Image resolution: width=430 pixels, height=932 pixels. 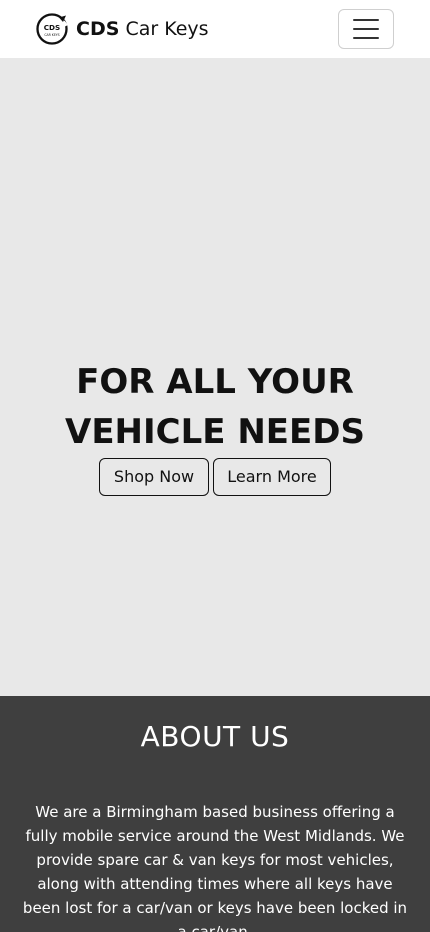 What do you see at coordinates (215, 736) in the screenshot?
I see `about-title: ABOUT US` at bounding box center [215, 736].